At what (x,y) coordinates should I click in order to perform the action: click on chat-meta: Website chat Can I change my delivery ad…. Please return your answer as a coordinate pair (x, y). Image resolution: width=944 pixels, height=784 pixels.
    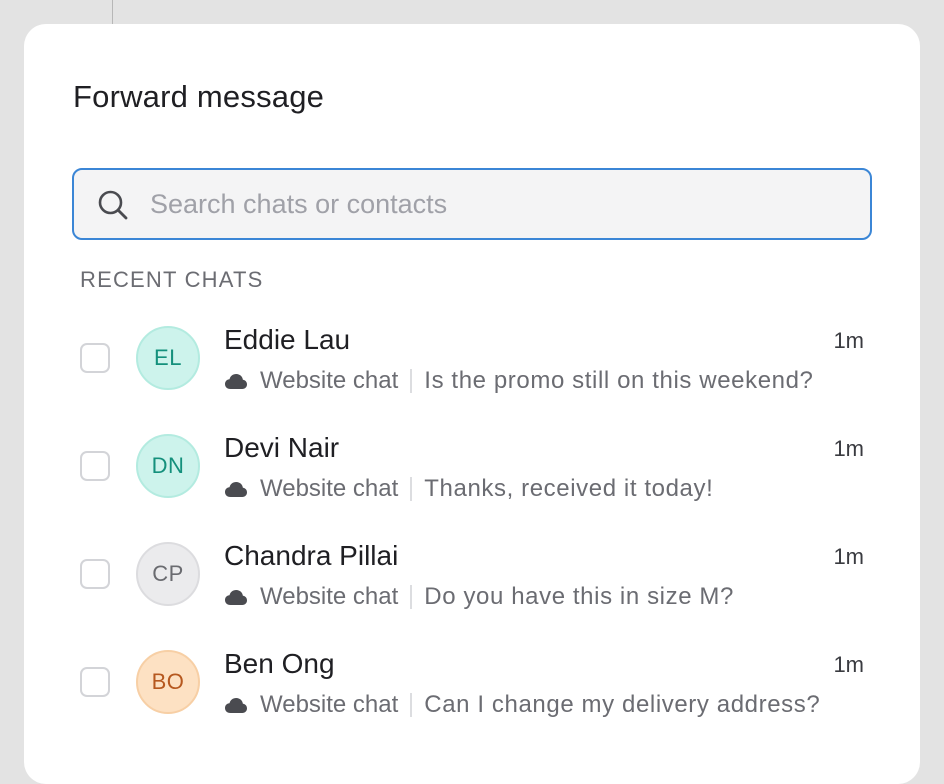
    Looking at the image, I should click on (522, 705).